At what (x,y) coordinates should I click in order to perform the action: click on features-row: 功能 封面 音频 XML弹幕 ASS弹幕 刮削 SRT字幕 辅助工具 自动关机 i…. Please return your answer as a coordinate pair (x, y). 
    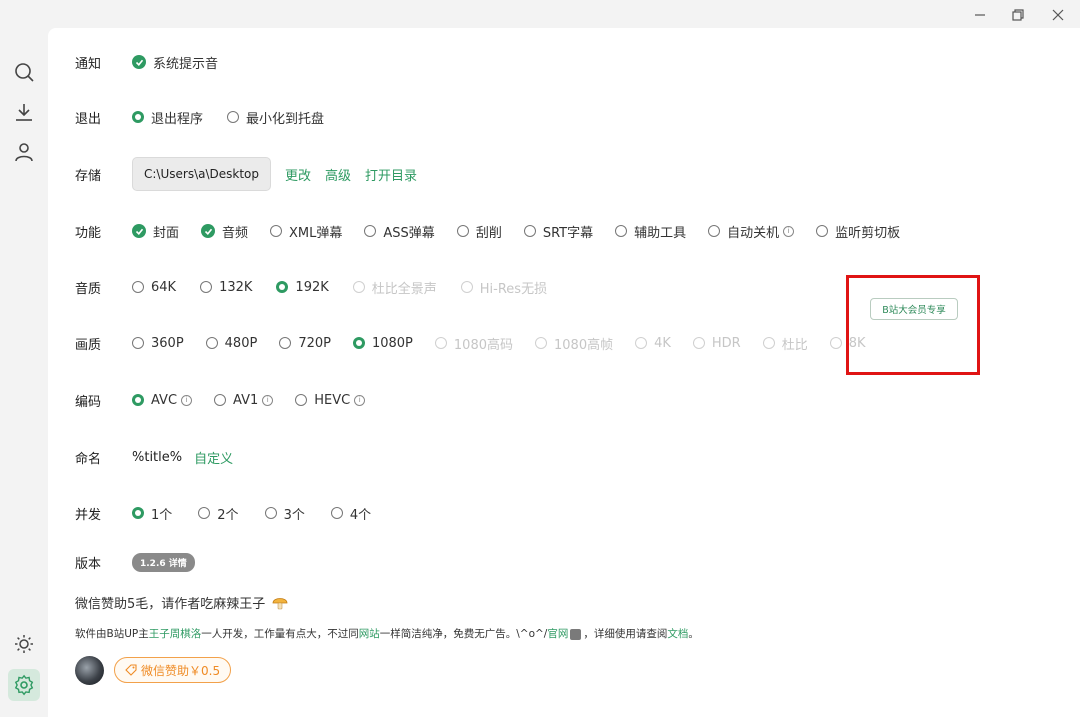
    Looking at the image, I should click on (577, 231).